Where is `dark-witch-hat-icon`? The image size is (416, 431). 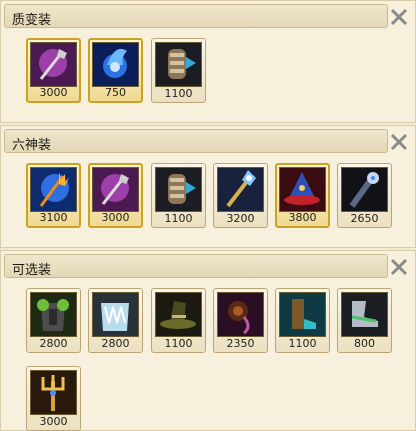
dark-witch-hat-icon is located at coordinates (178, 314).